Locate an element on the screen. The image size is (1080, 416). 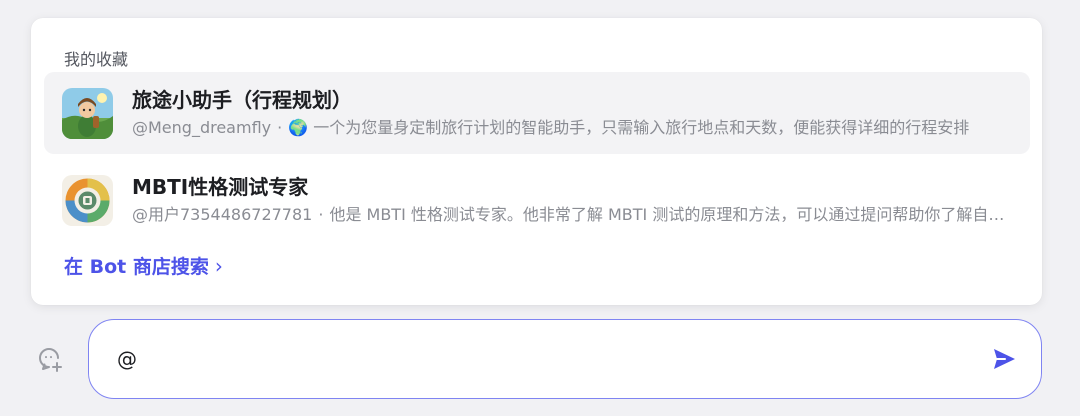
send-button is located at coordinates (1004, 359).